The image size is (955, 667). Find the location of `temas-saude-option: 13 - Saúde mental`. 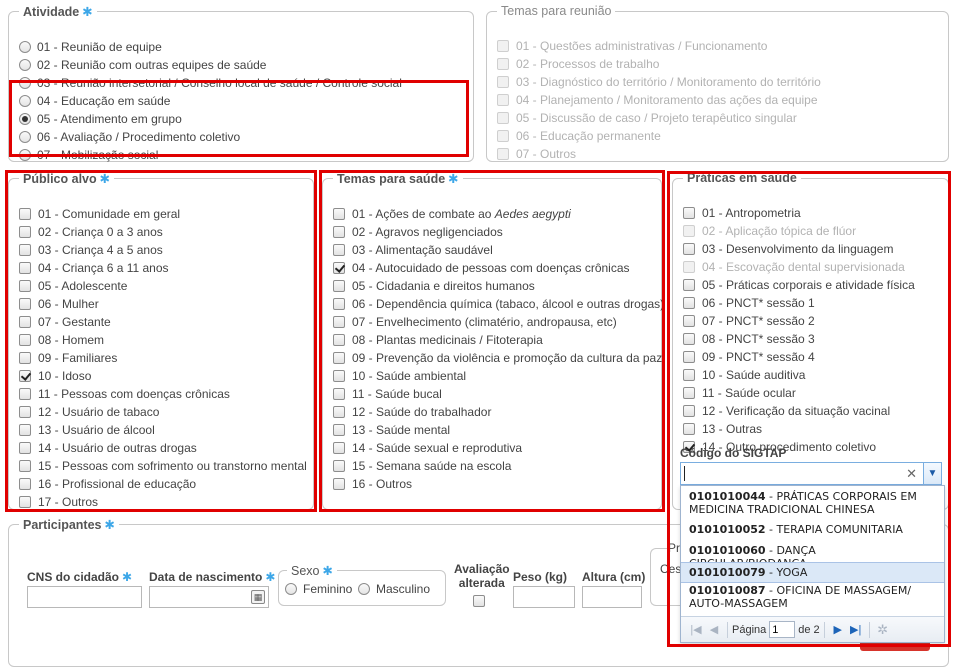

temas-saude-option: 13 - Saúde mental is located at coordinates (391, 430).